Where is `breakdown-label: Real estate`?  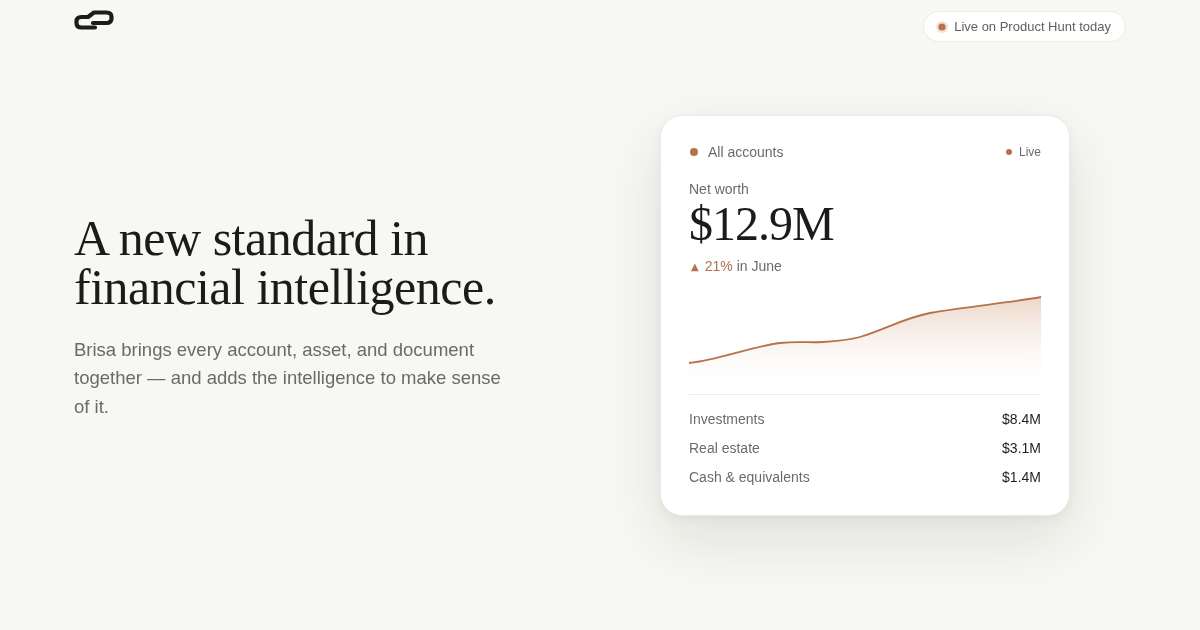 breakdown-label: Real estate is located at coordinates (724, 447).